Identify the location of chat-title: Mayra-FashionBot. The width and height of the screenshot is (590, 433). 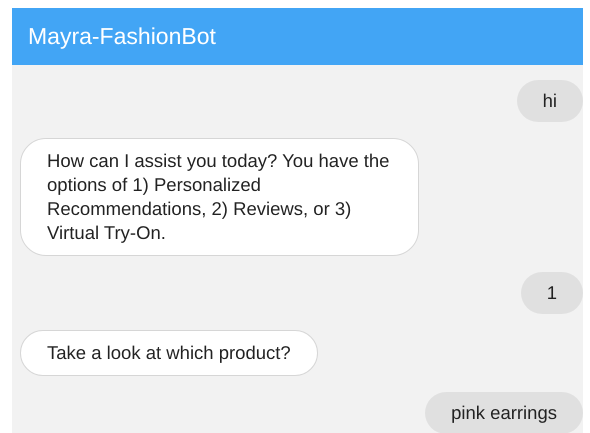
(297, 36).